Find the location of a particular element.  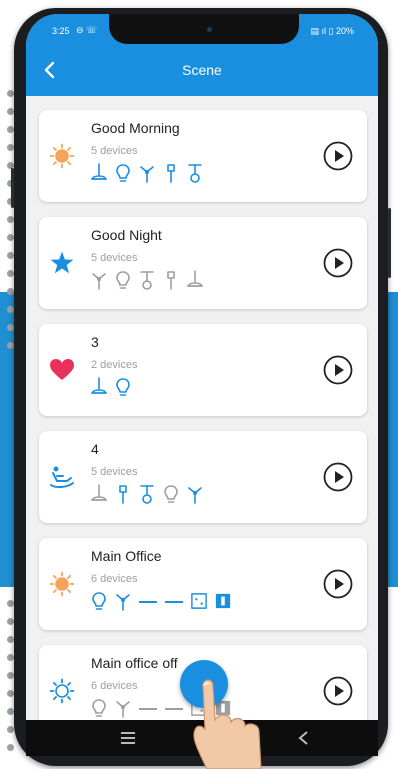

sun-outline-icon is located at coordinates (62, 691).